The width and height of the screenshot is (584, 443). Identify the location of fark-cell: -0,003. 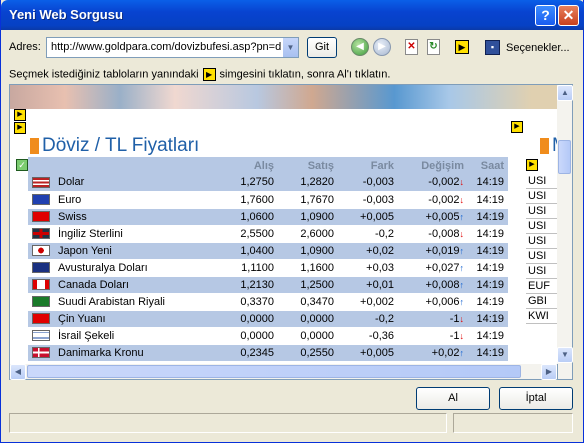
(368, 200).